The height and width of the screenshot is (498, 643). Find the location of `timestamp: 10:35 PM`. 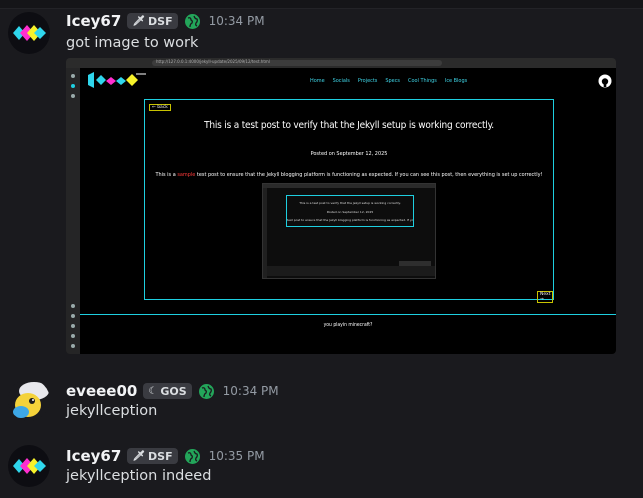

timestamp: 10:35 PM is located at coordinates (236, 456).